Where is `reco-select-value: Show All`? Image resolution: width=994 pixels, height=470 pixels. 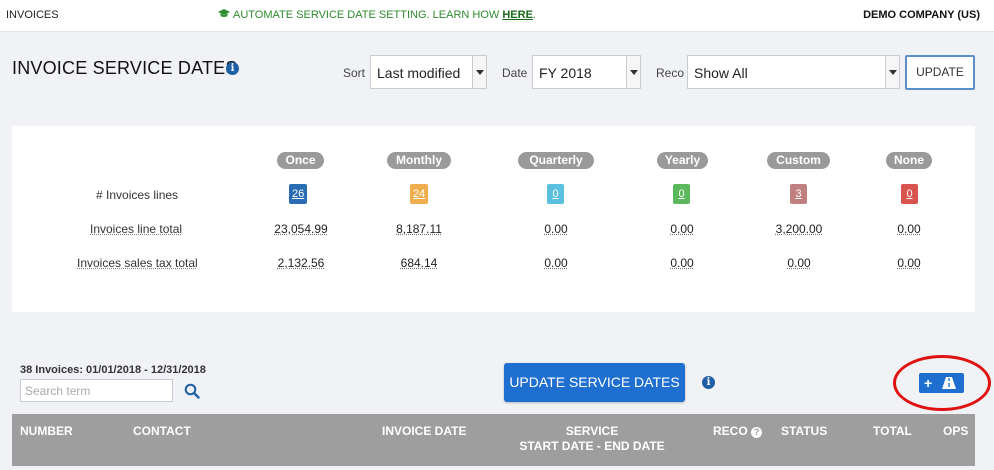
reco-select-value: Show All is located at coordinates (721, 73).